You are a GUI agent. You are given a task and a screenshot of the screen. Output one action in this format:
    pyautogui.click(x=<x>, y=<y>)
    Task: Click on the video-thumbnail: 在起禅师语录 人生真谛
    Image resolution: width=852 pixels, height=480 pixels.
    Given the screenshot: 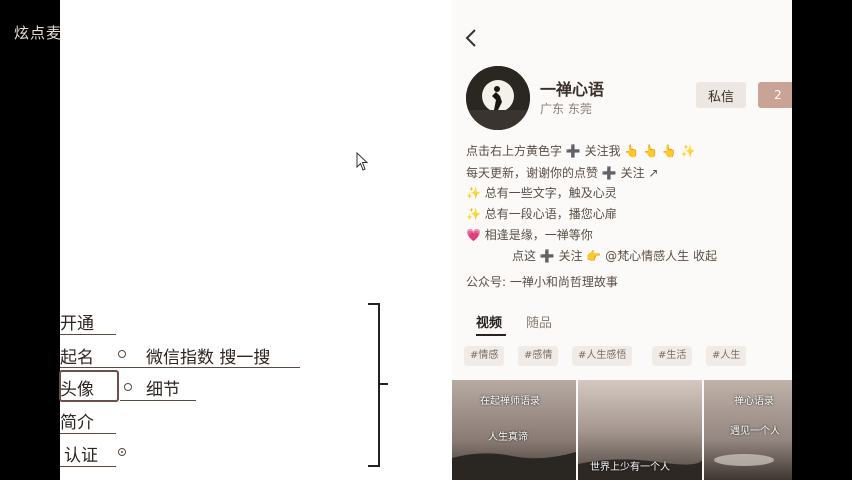 What is the action you would take?
    pyautogui.click(x=514, y=430)
    